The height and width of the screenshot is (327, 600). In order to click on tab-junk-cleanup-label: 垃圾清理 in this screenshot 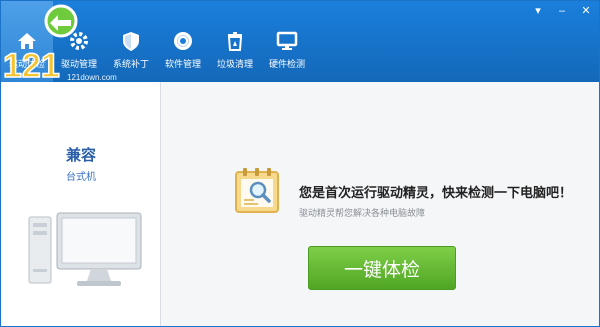, I will do `click(234, 65)`.